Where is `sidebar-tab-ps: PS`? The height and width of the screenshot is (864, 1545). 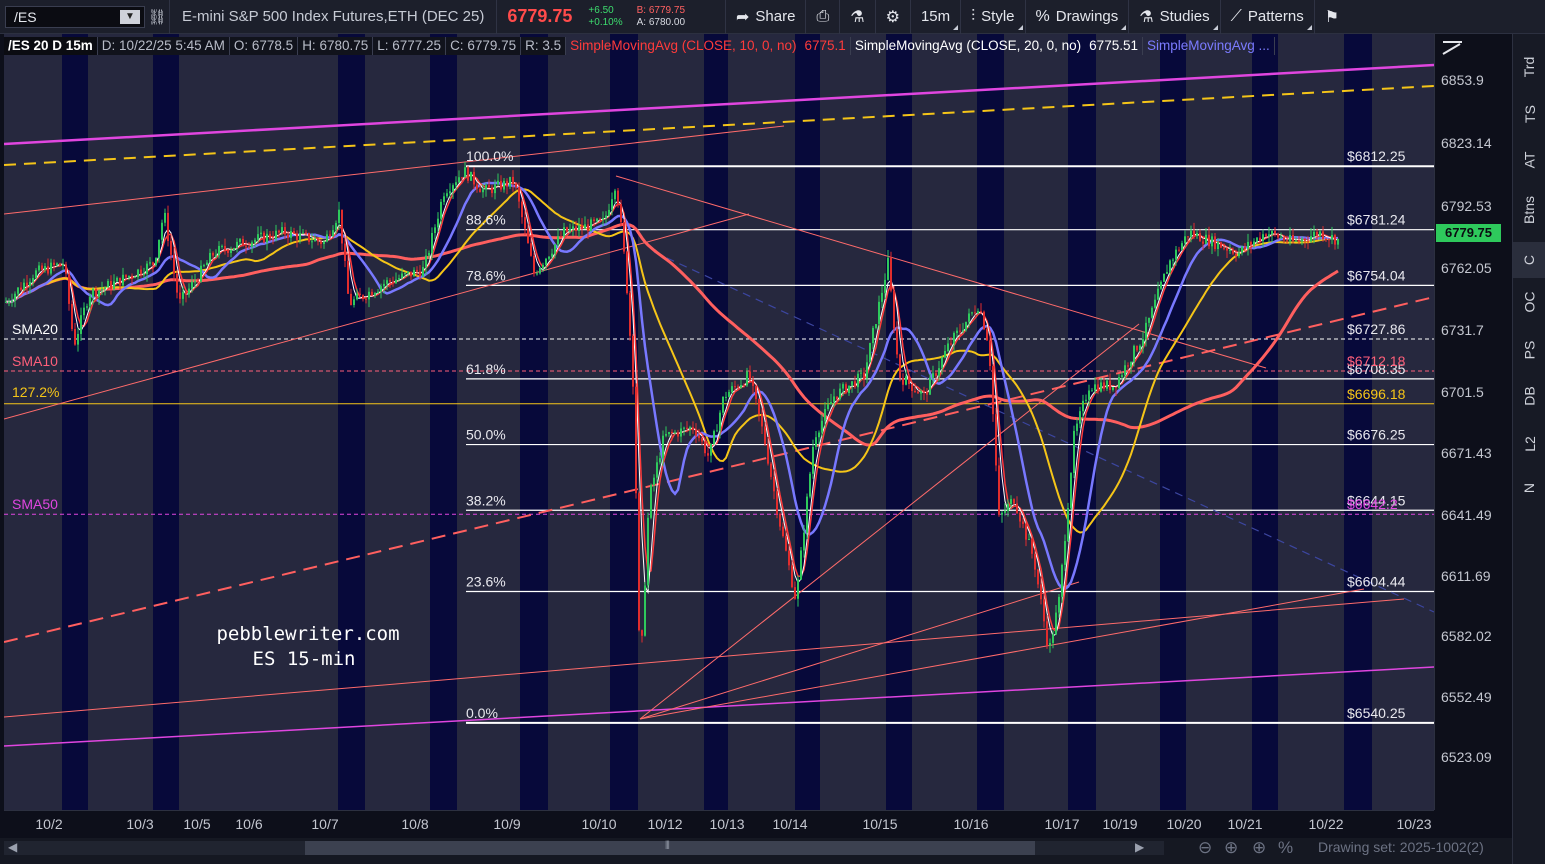
sidebar-tab-ps: PS is located at coordinates (1529, 350).